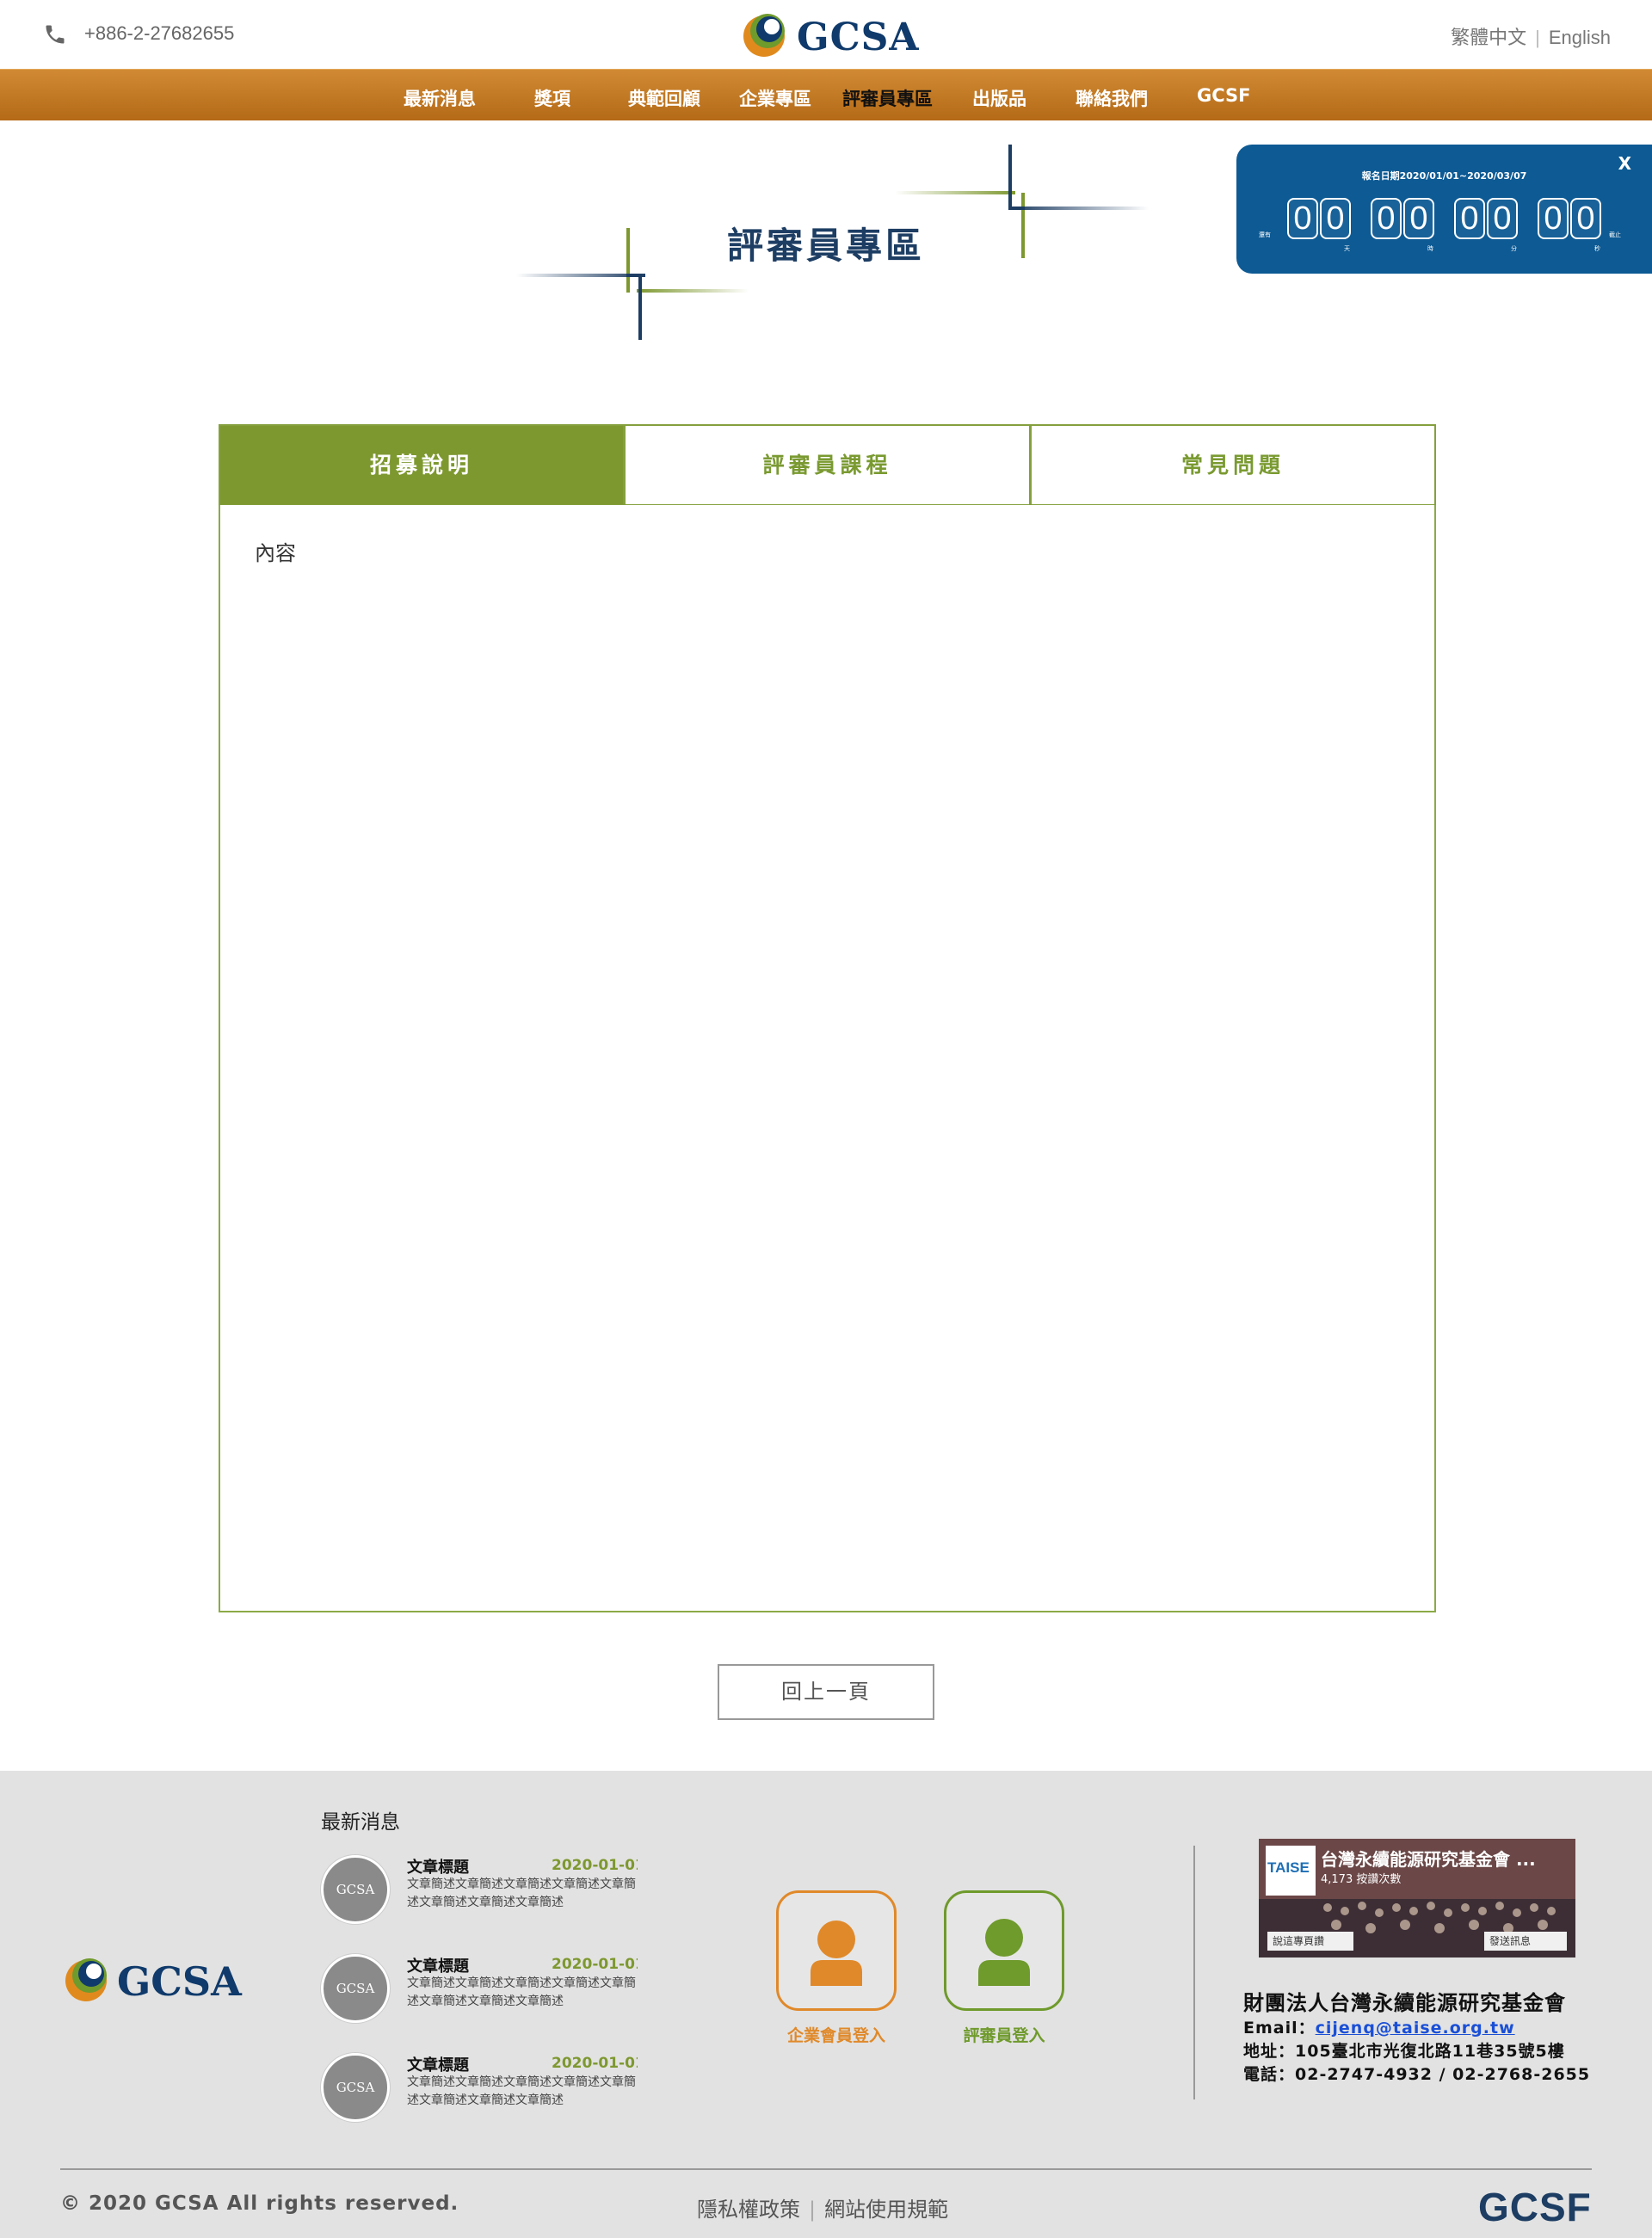  What do you see at coordinates (1224, 95) in the screenshot?
I see `nav-item-gcsf: GCSF` at bounding box center [1224, 95].